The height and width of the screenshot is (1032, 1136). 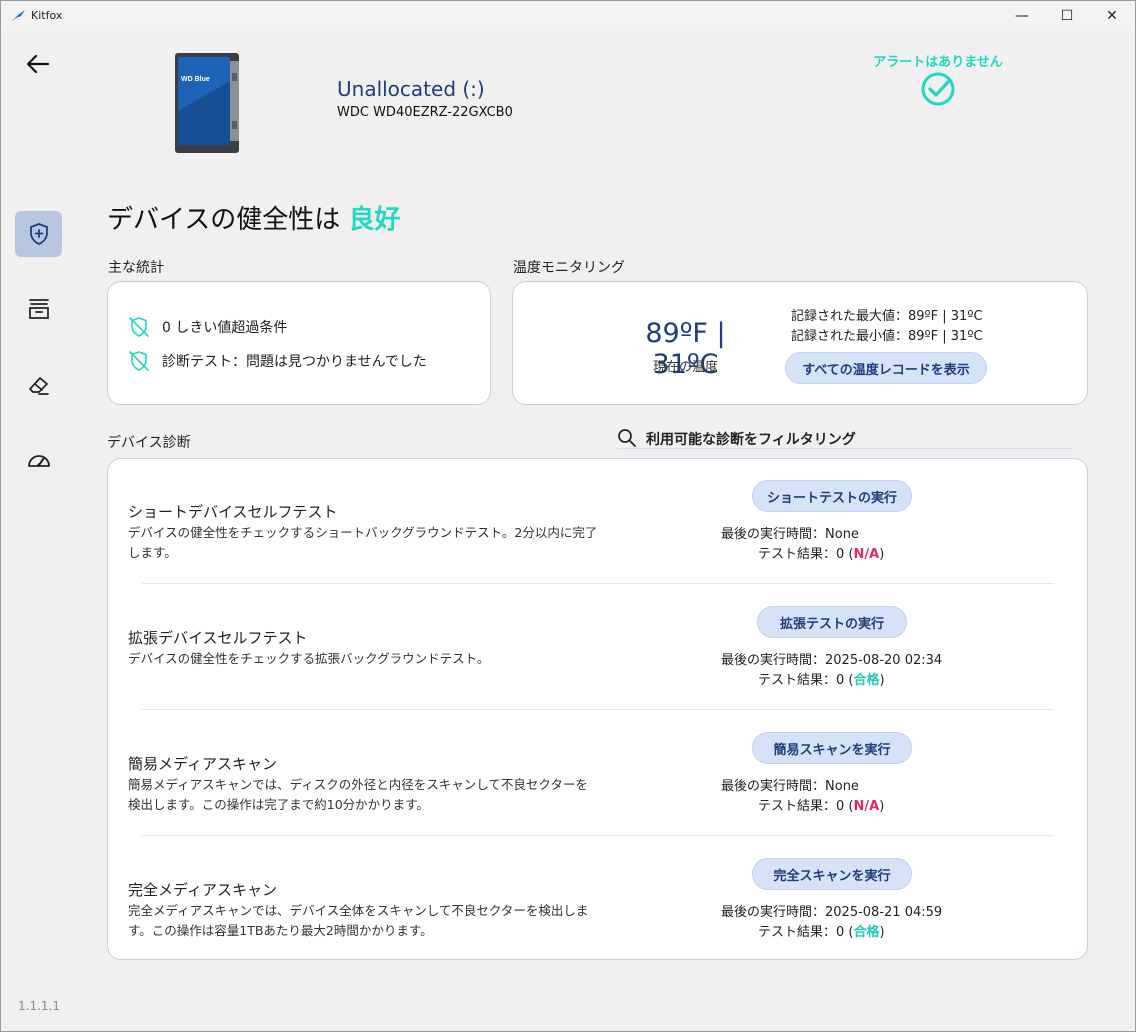 What do you see at coordinates (569, 268) in the screenshot?
I see `temperature-label: 温度モニタリング` at bounding box center [569, 268].